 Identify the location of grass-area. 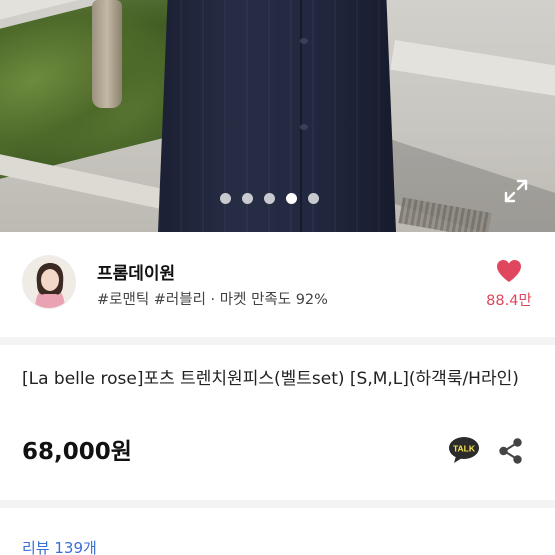
(90, 93).